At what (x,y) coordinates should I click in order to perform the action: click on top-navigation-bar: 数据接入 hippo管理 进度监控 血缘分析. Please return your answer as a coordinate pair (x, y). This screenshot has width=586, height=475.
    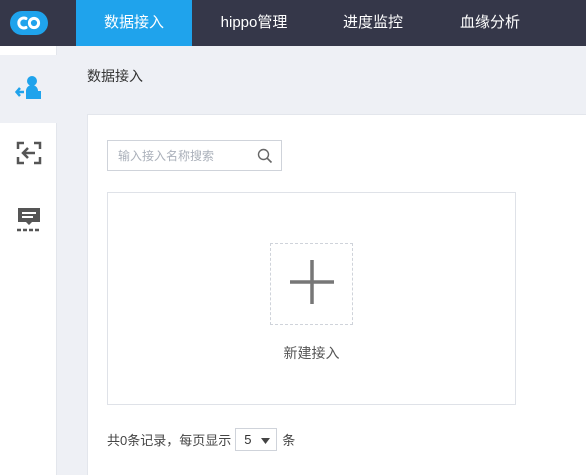
    Looking at the image, I should click on (293, 23).